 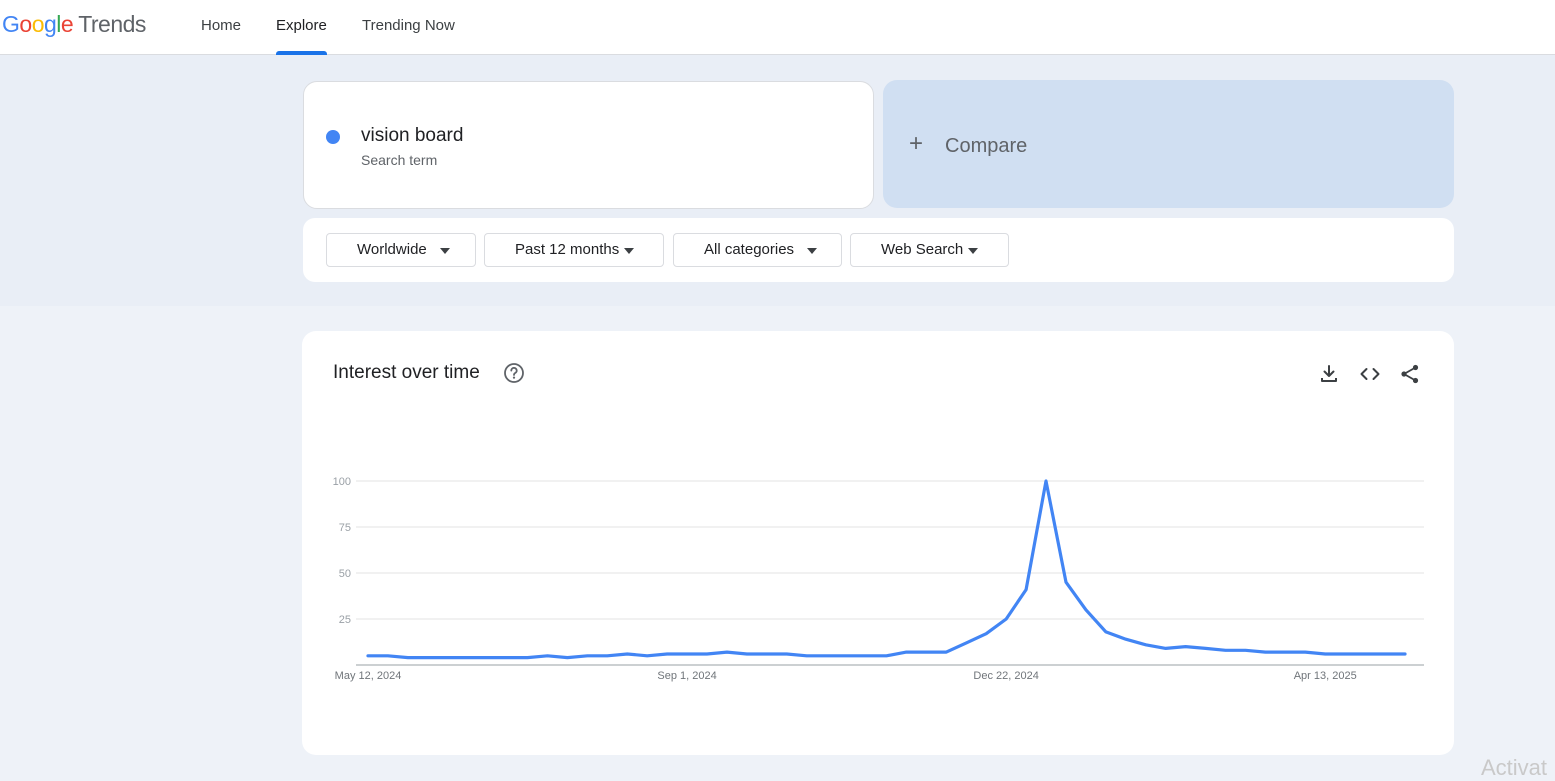 I want to click on search-term-name: vision board, so click(x=412, y=136).